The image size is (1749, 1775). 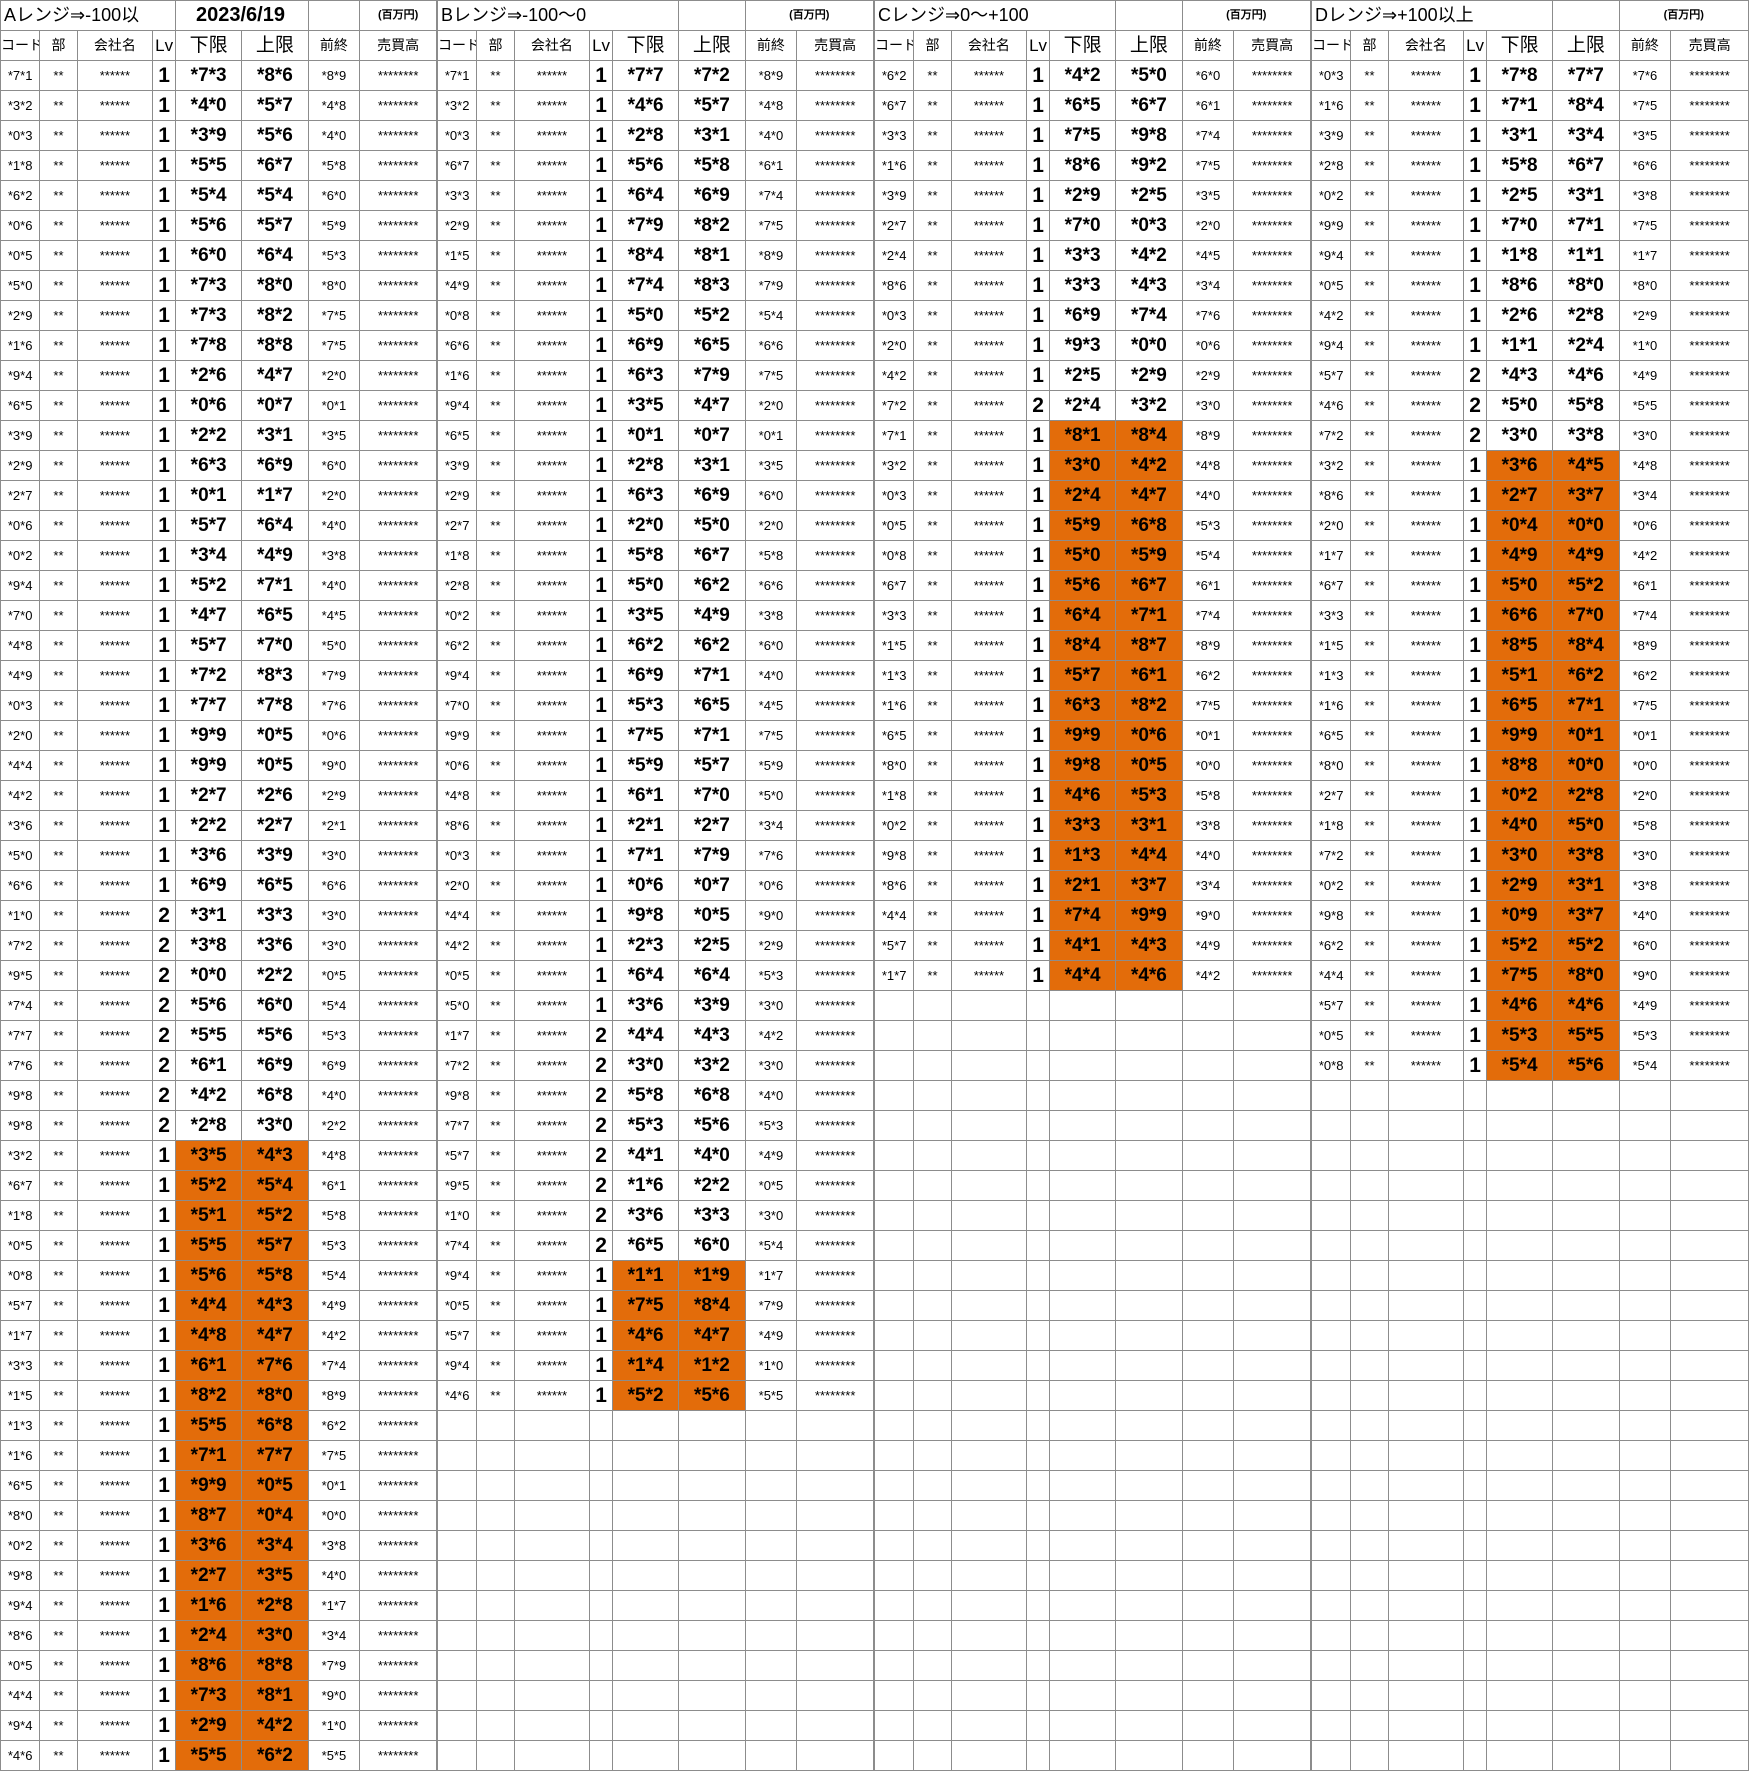 What do you see at coordinates (712, 825) in the screenshot?
I see `upper-cell: *2*7` at bounding box center [712, 825].